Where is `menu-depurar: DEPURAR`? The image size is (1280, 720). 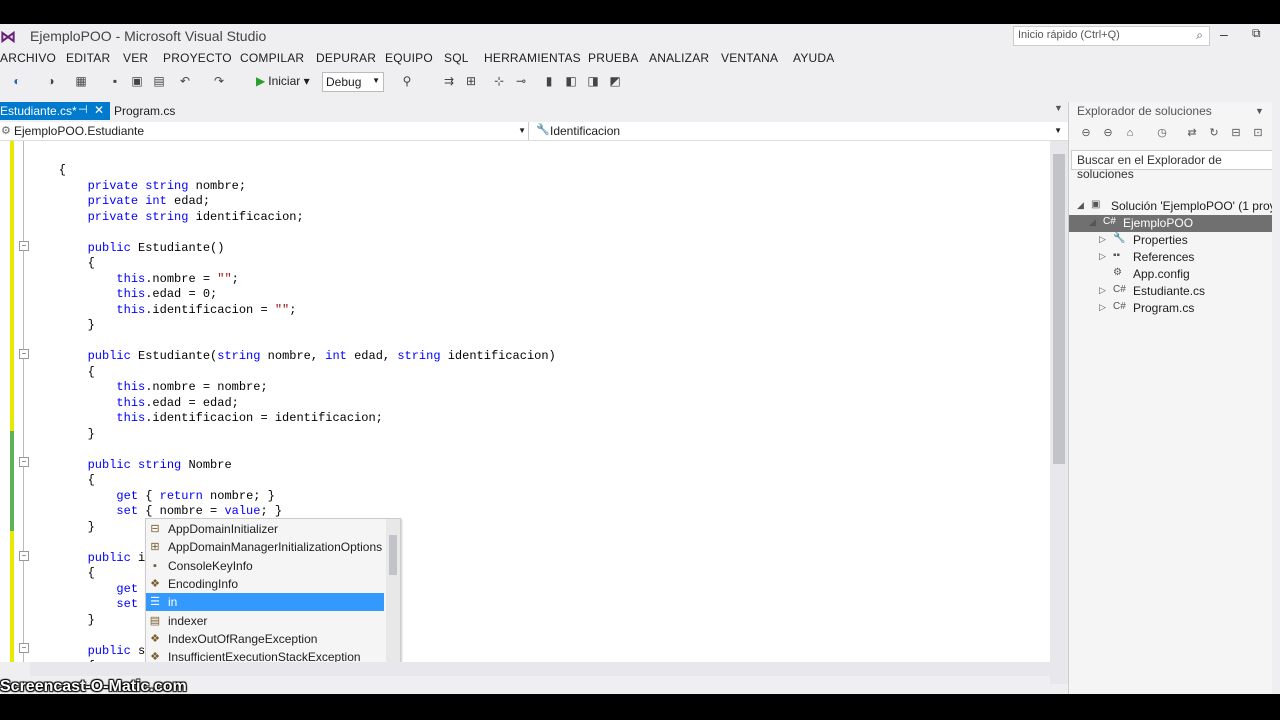
menu-depurar: DEPURAR is located at coordinates (346, 58).